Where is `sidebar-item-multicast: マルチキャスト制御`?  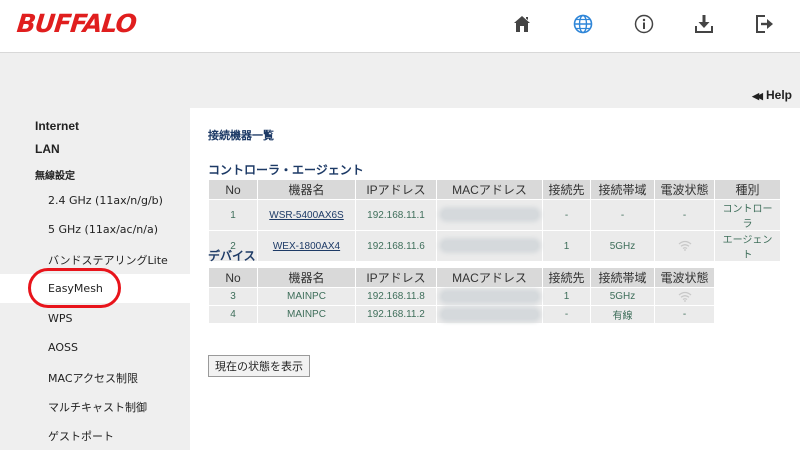 sidebar-item-multicast: マルチキャスト制御 is located at coordinates (95, 406).